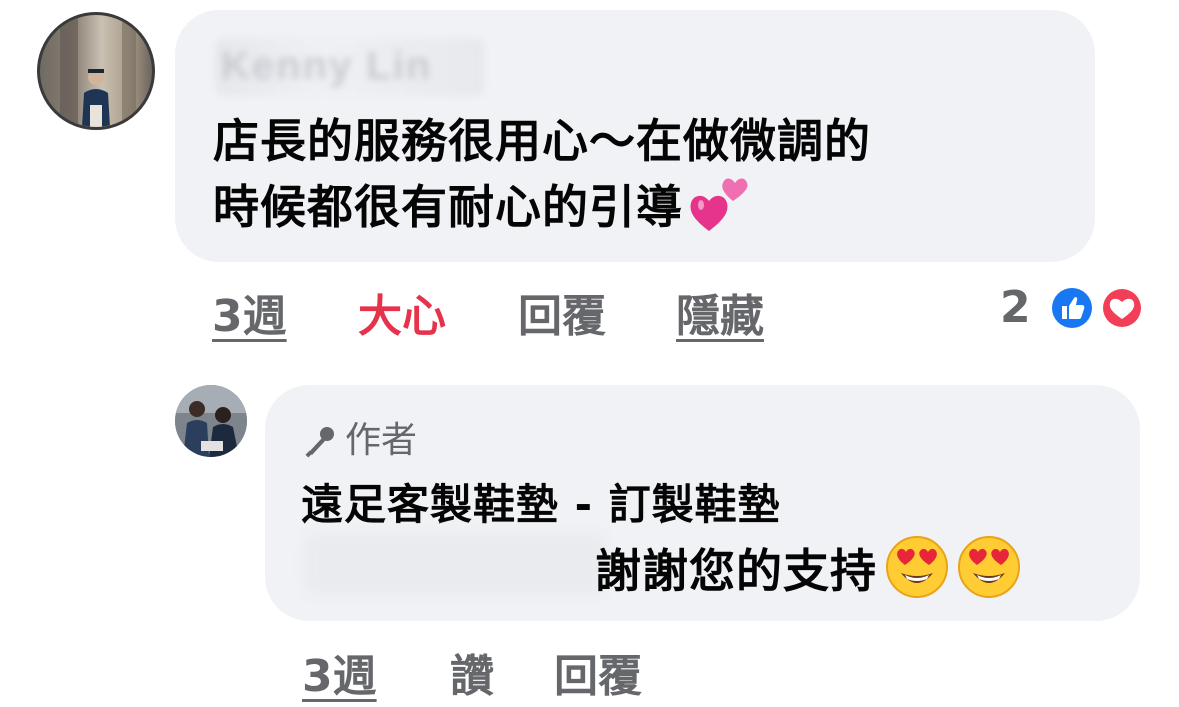  I want to click on comment-text-line-2-text: 時候都很有耐心的引導, so click(448, 207).